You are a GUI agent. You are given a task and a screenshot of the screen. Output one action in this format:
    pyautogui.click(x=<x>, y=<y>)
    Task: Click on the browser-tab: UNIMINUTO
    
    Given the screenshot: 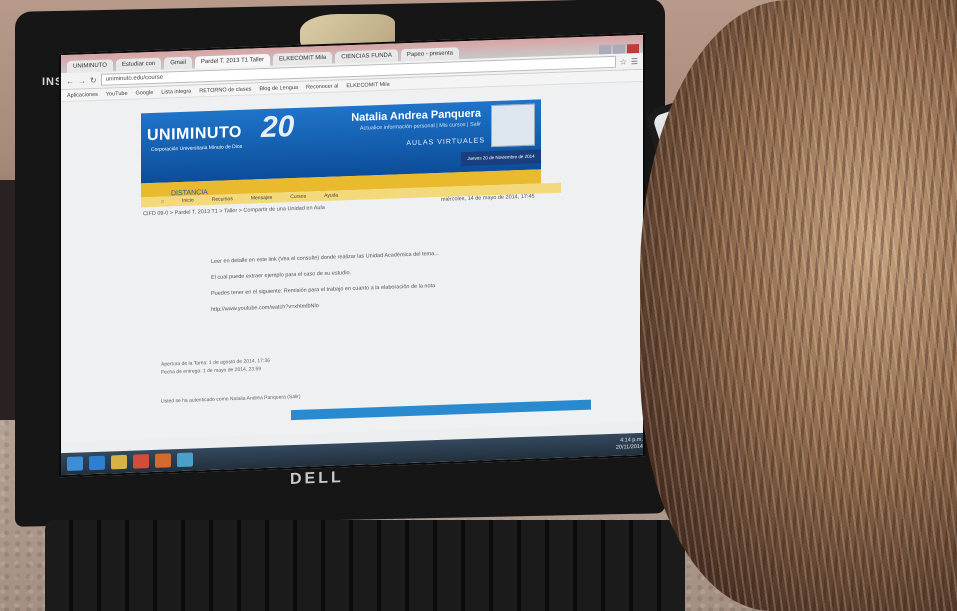 What is the action you would take?
    pyautogui.click(x=90, y=66)
    